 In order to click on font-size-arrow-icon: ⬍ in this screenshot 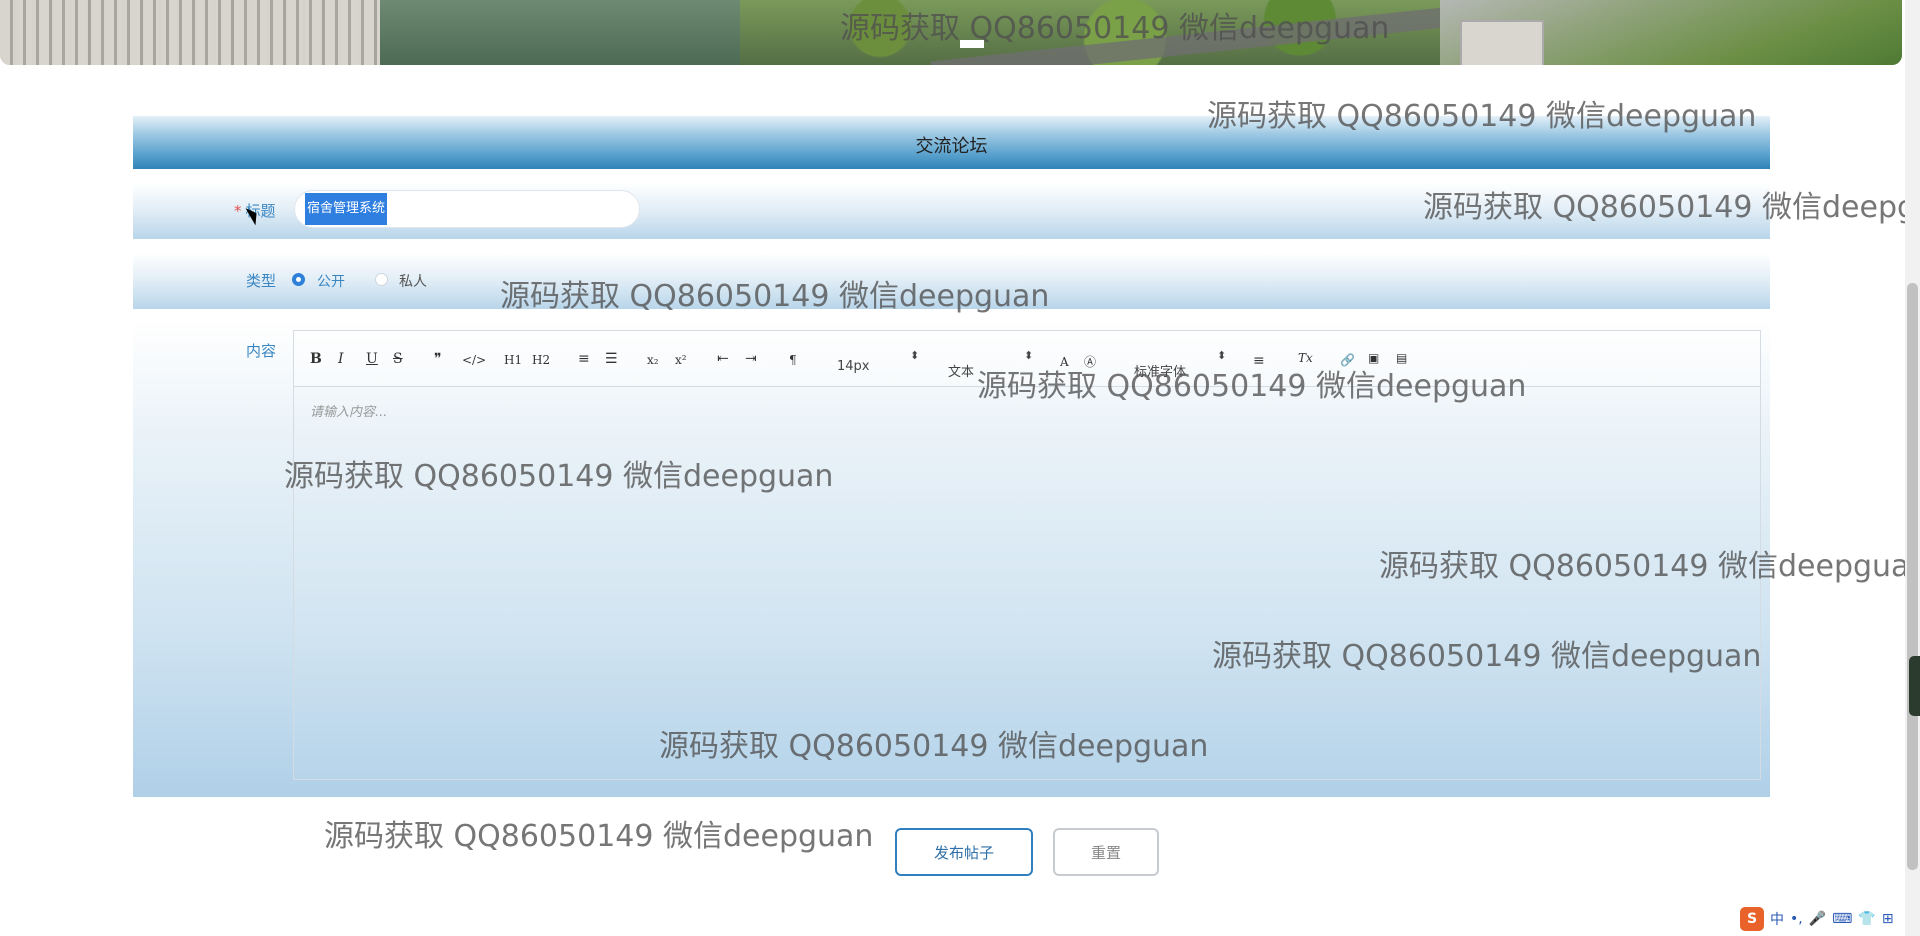, I will do `click(915, 355)`.